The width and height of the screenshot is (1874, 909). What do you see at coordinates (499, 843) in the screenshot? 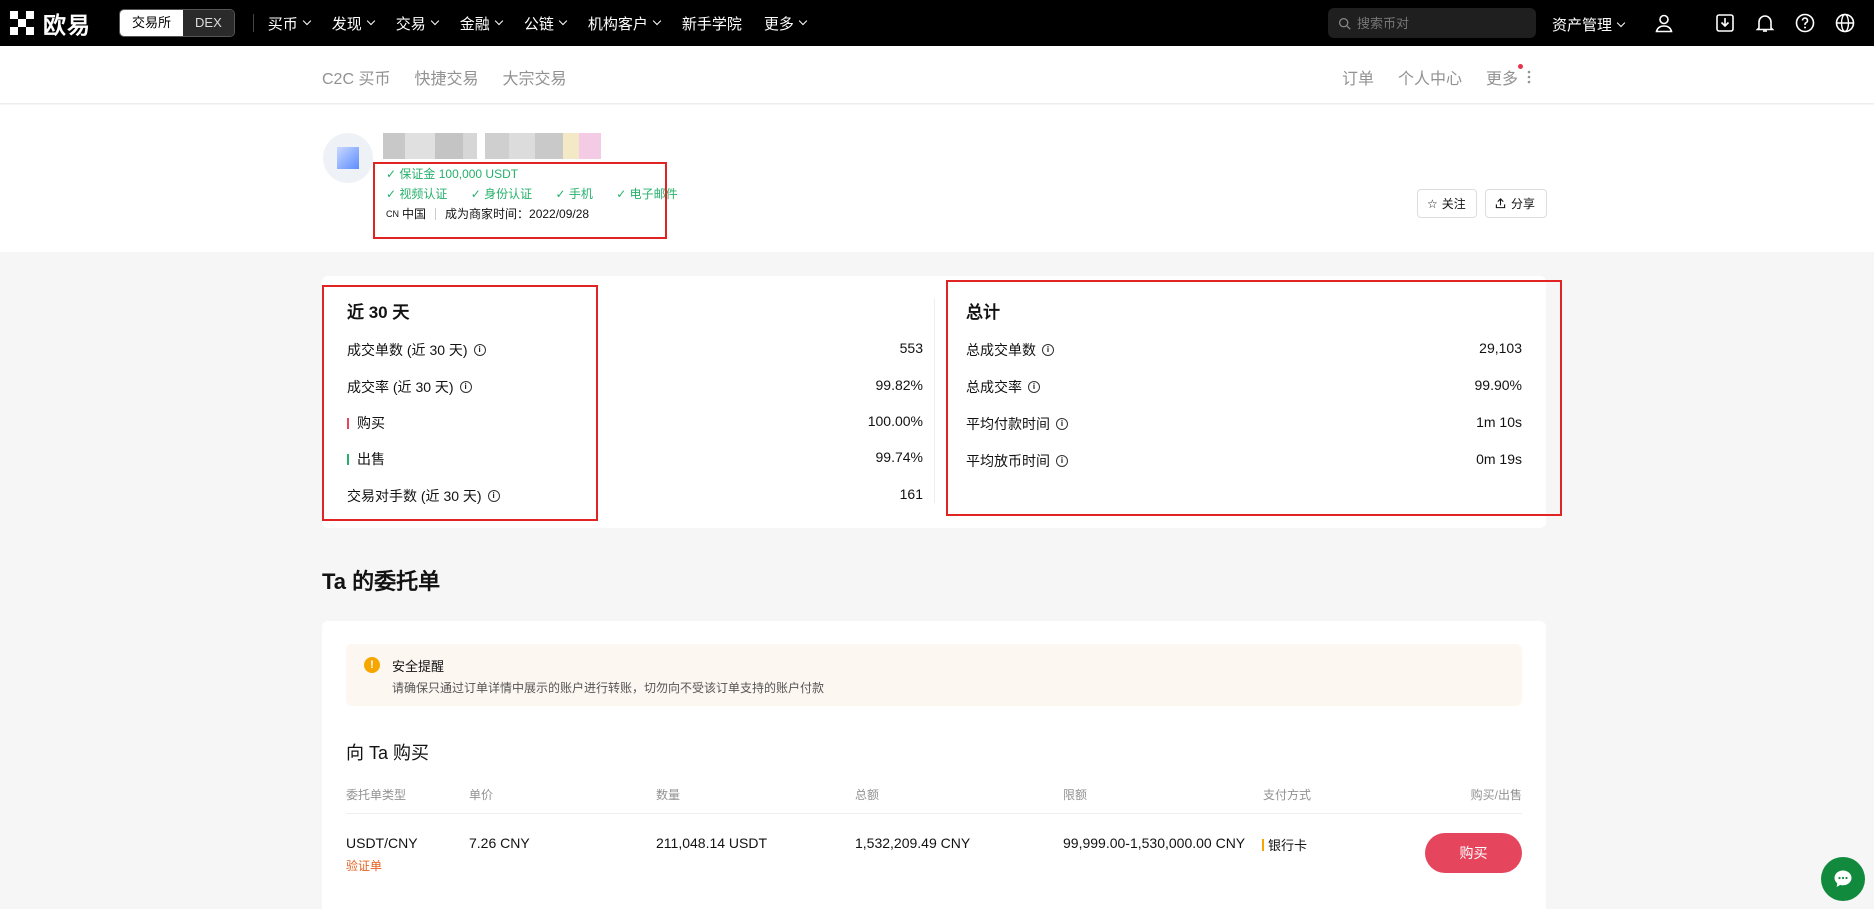
I see `order-price: 7.26 CNY` at bounding box center [499, 843].